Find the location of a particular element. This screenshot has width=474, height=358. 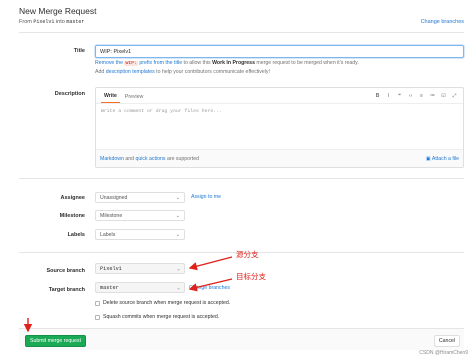

annotation-arrows is located at coordinates (128, 294).